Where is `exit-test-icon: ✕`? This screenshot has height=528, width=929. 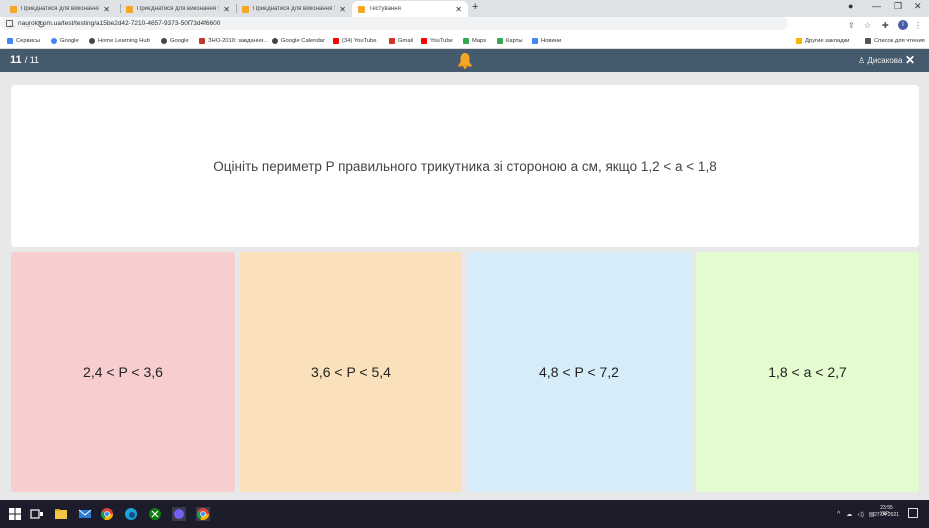
exit-test-icon: ✕ is located at coordinates (910, 60).